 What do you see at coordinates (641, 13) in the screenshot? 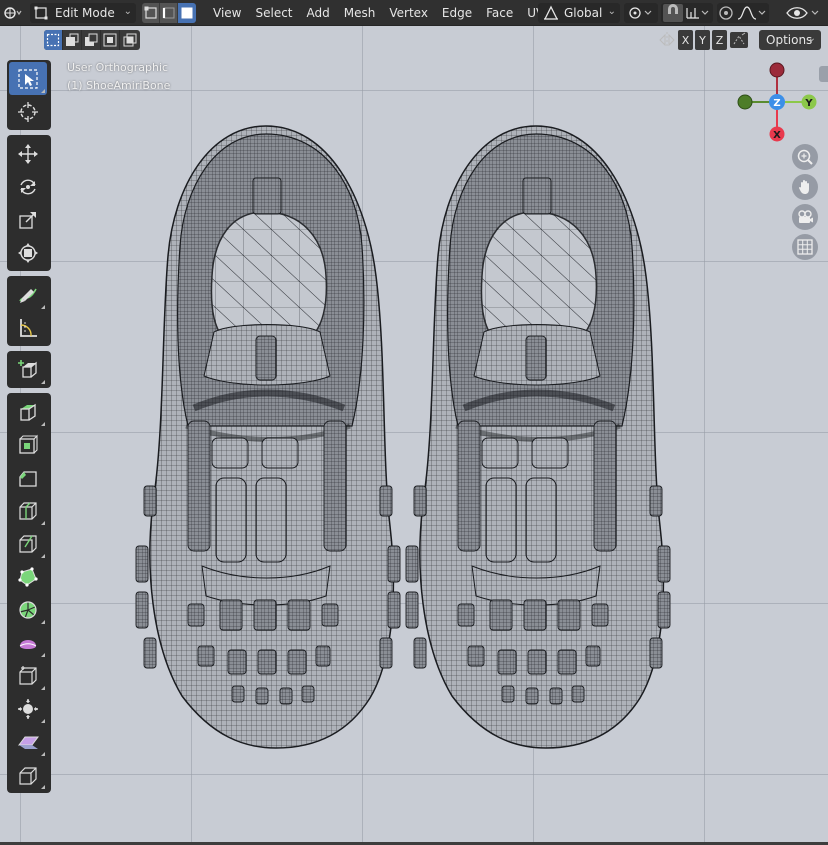
I see `pivot-point-dropdown` at bounding box center [641, 13].